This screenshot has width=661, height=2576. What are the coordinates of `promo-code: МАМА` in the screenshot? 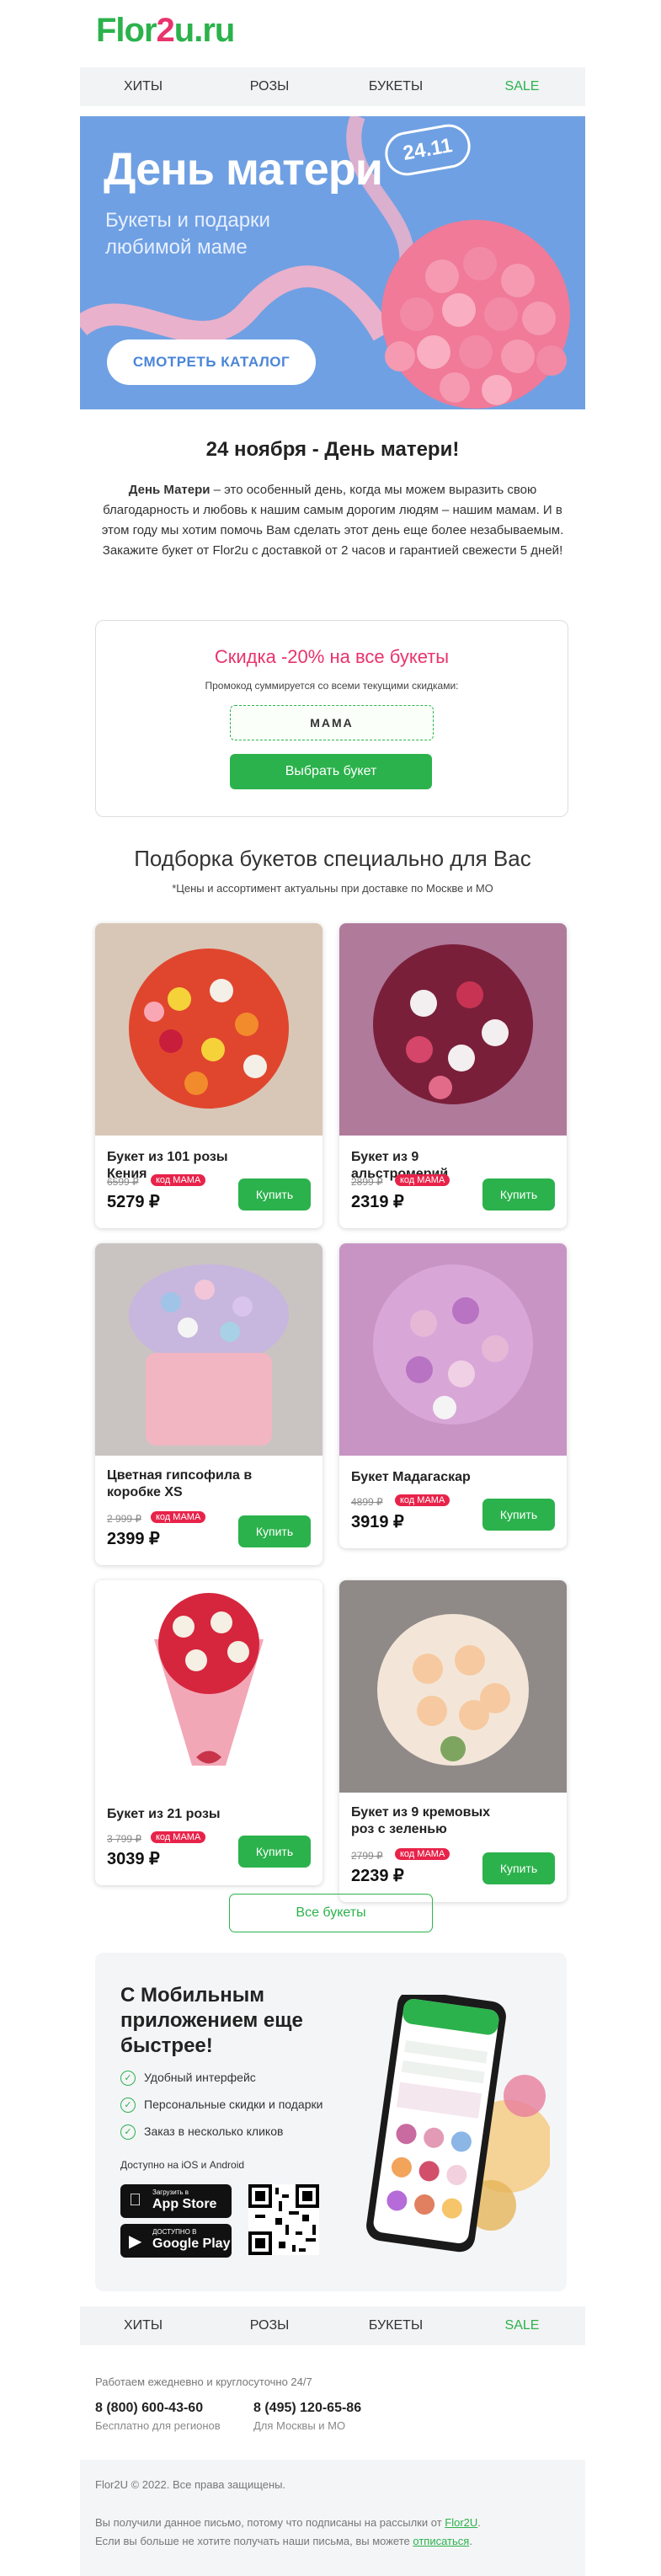 It's located at (332, 722).